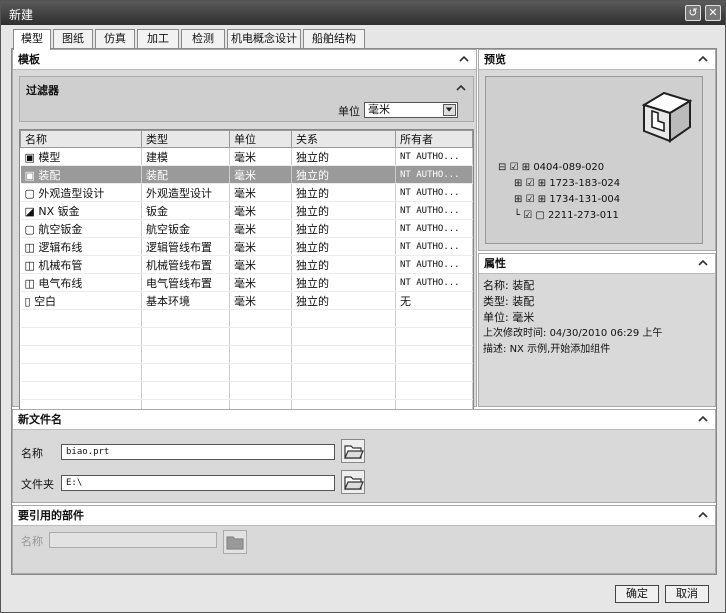 The image size is (726, 613). What do you see at coordinates (21, 15) in the screenshot?
I see `window-title: 新建` at bounding box center [21, 15].